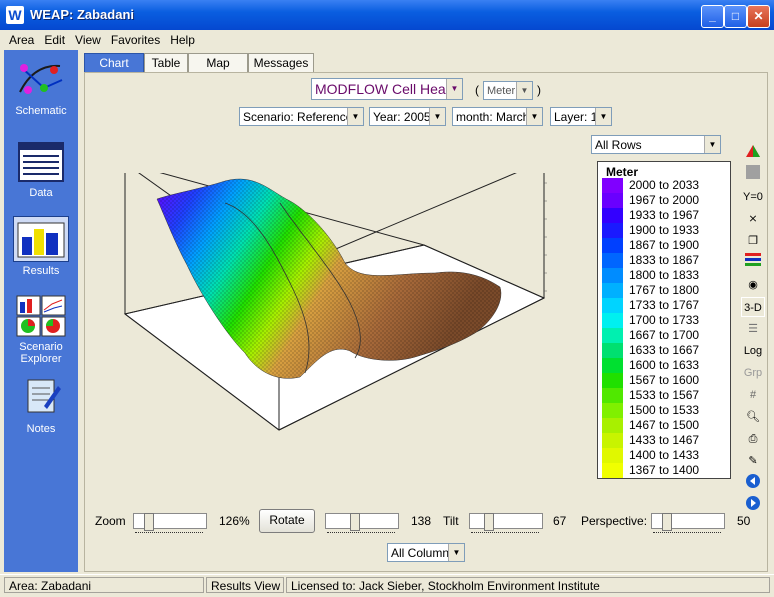  I want to click on rotate-ticks, so click(361, 531).